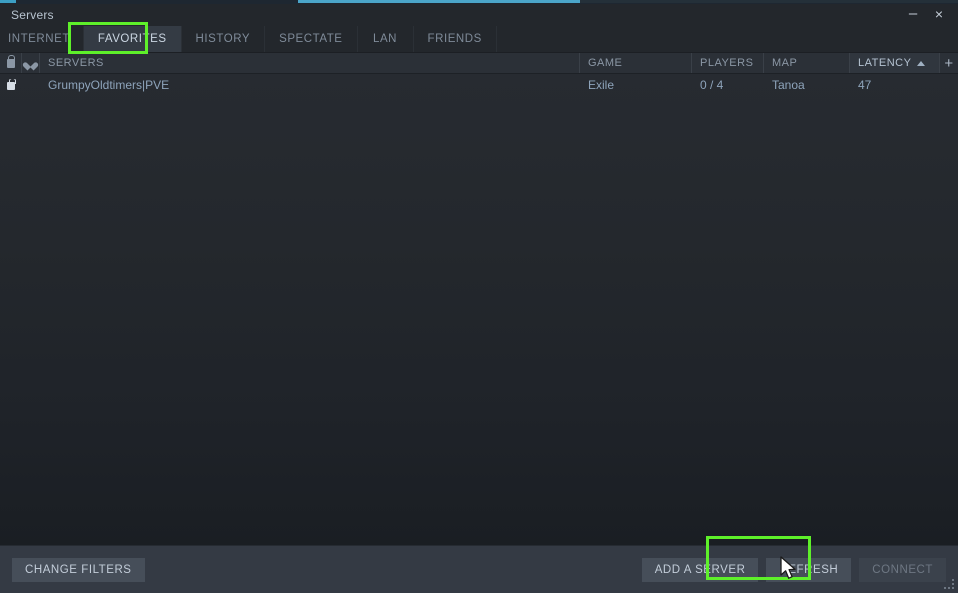  What do you see at coordinates (913, 14) in the screenshot?
I see `minimize-button: –` at bounding box center [913, 14].